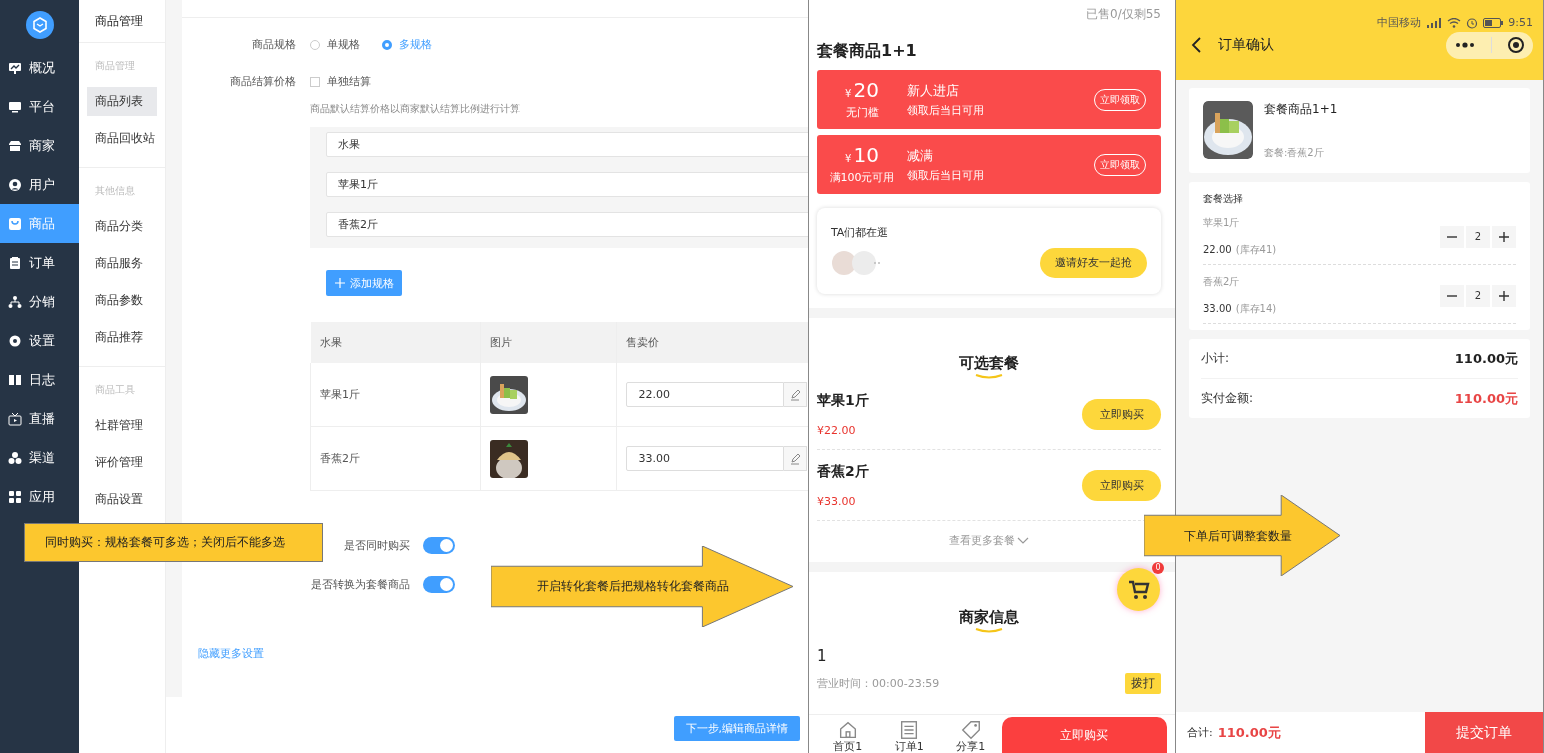 The image size is (1544, 753). Describe the element at coordinates (122, 138) in the screenshot. I see `subnav-item: 商品回收站` at that location.